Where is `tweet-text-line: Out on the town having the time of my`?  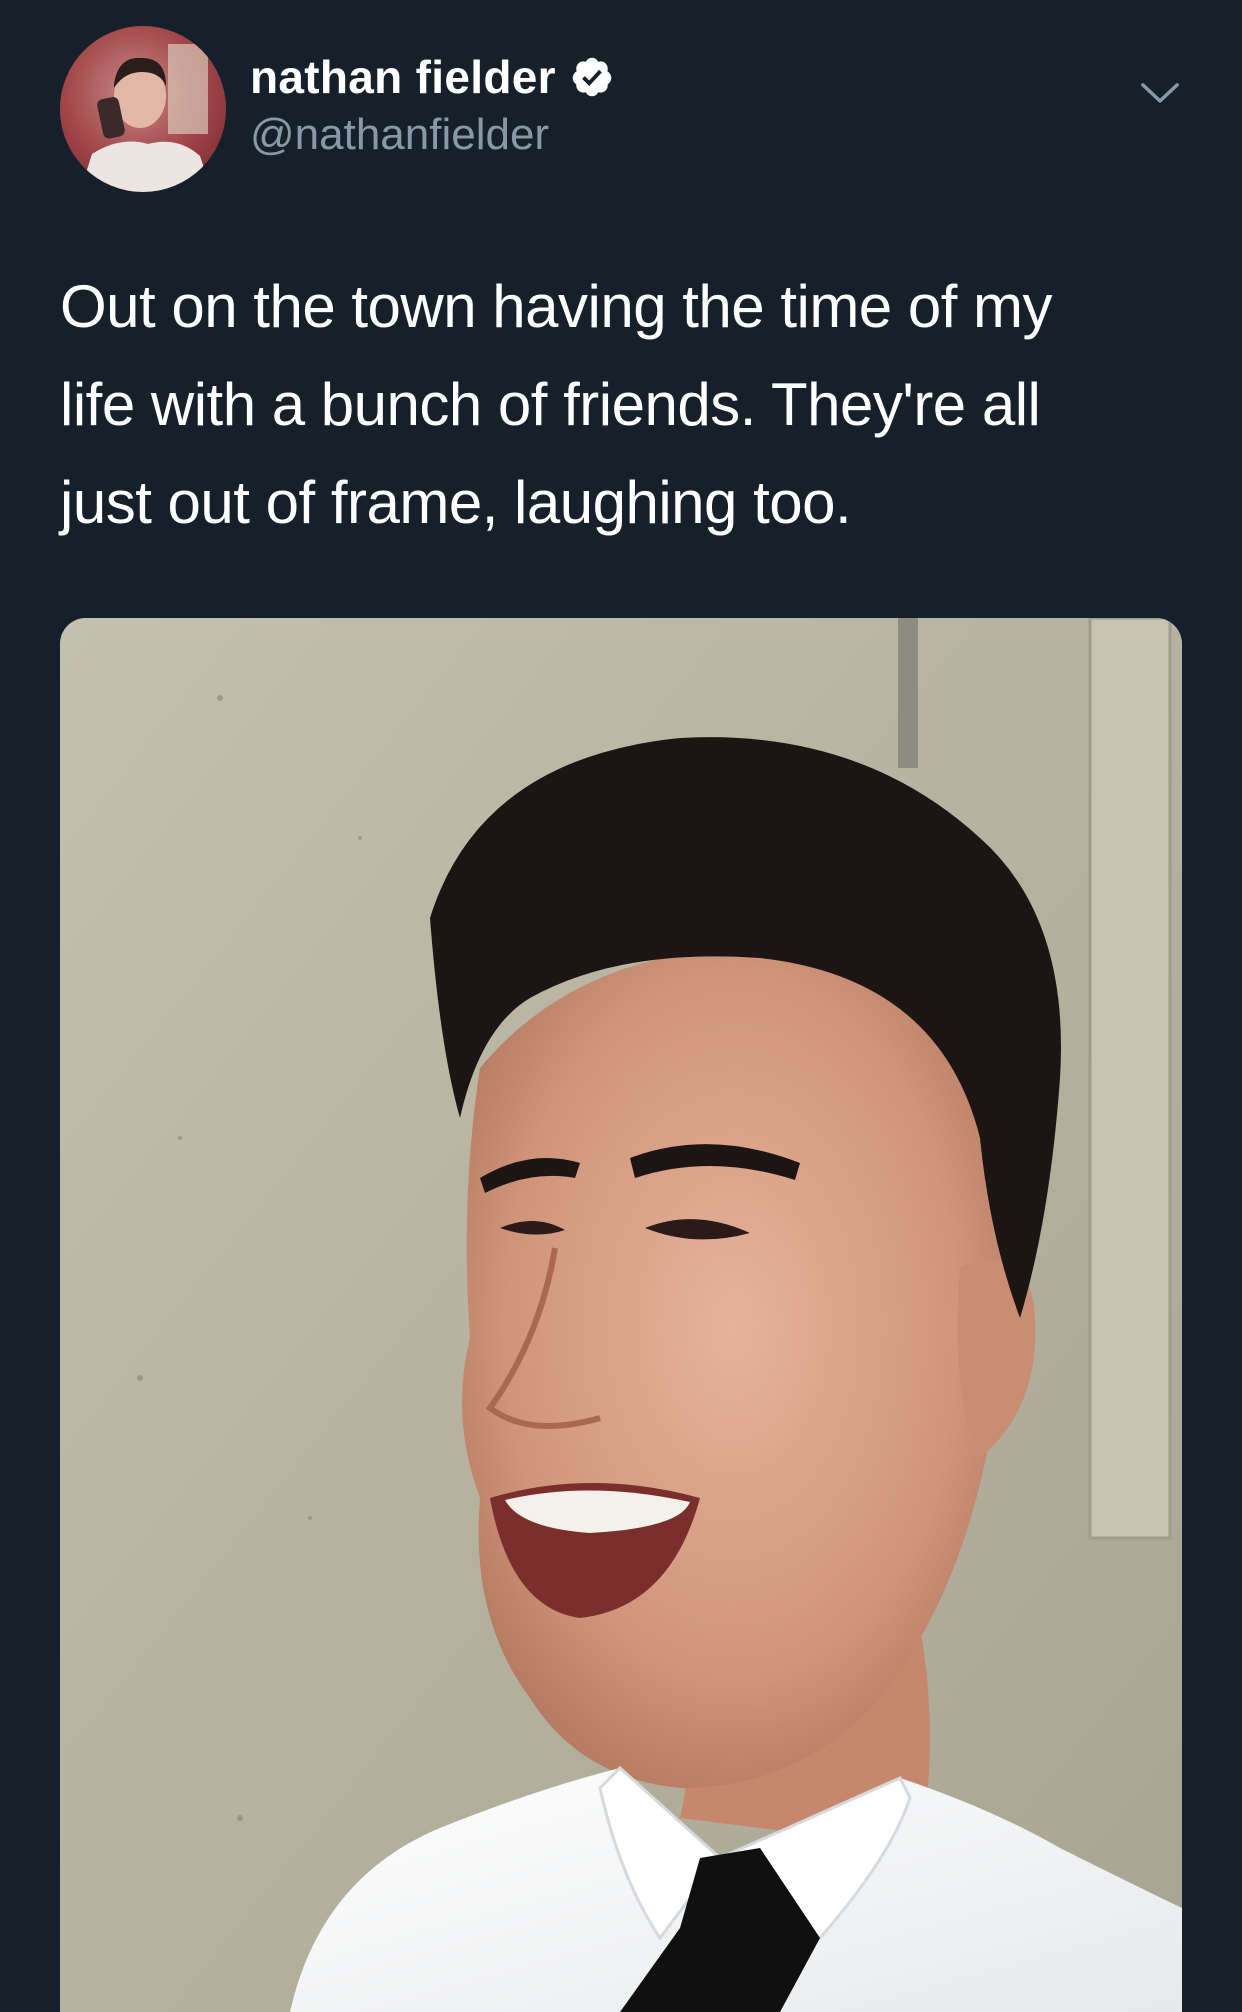
tweet-text-line: Out on the town having the time of my is located at coordinates (556, 306).